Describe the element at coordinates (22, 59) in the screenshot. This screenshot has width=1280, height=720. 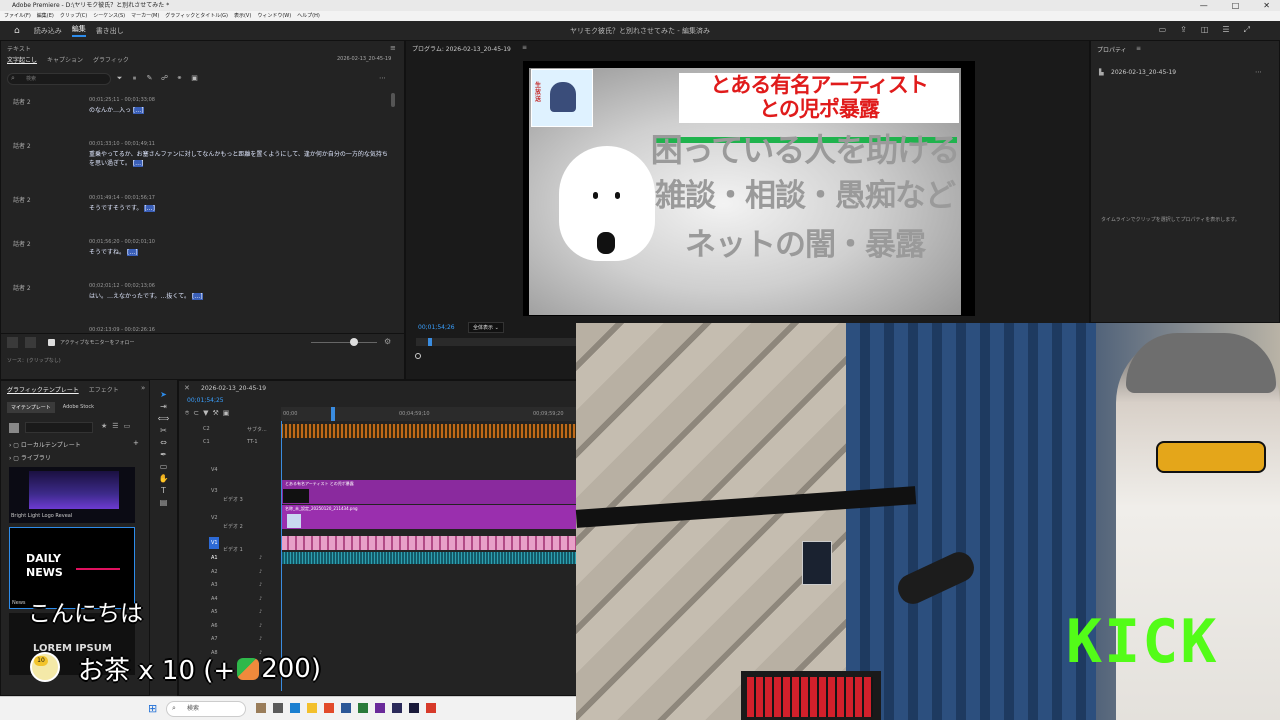
I see `tab-transcript: 文字起こし` at that location.